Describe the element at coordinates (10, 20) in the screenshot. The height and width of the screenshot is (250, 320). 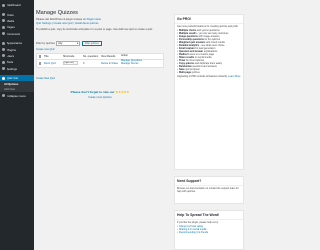
I see `sidebar-item-label: Media` at that location.